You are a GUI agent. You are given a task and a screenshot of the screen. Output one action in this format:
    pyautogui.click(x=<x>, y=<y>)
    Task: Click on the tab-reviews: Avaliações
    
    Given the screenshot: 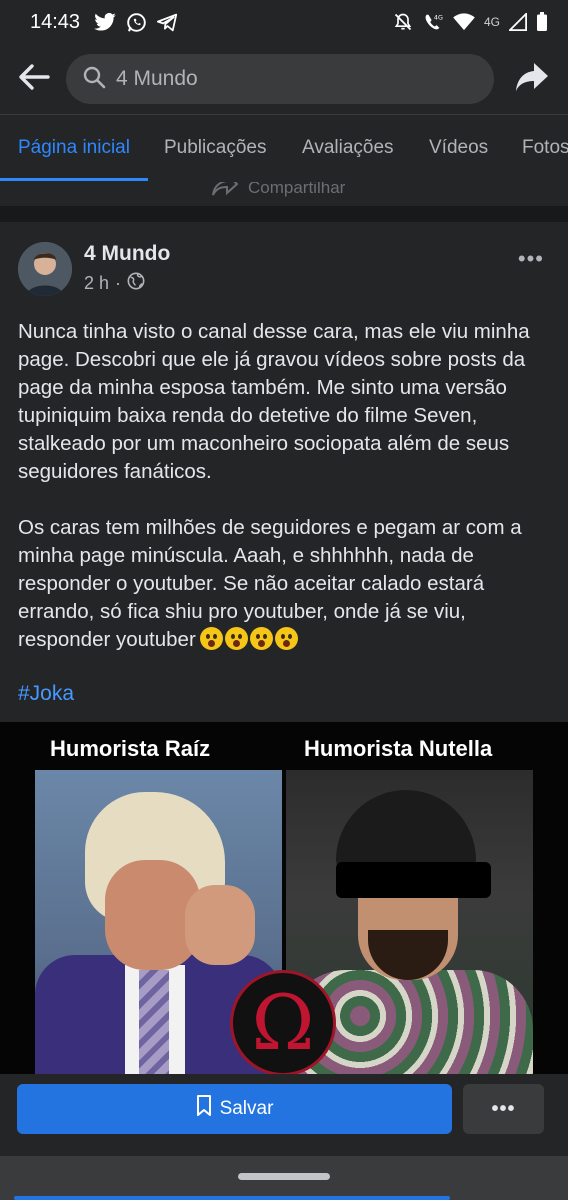 What is the action you would take?
    pyautogui.click(x=348, y=148)
    